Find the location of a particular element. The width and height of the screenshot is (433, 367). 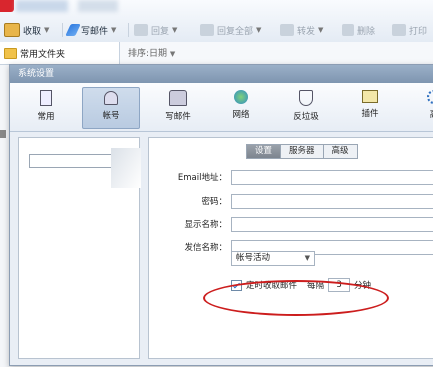

tab-label: 反垃圾 is located at coordinates (306, 117).